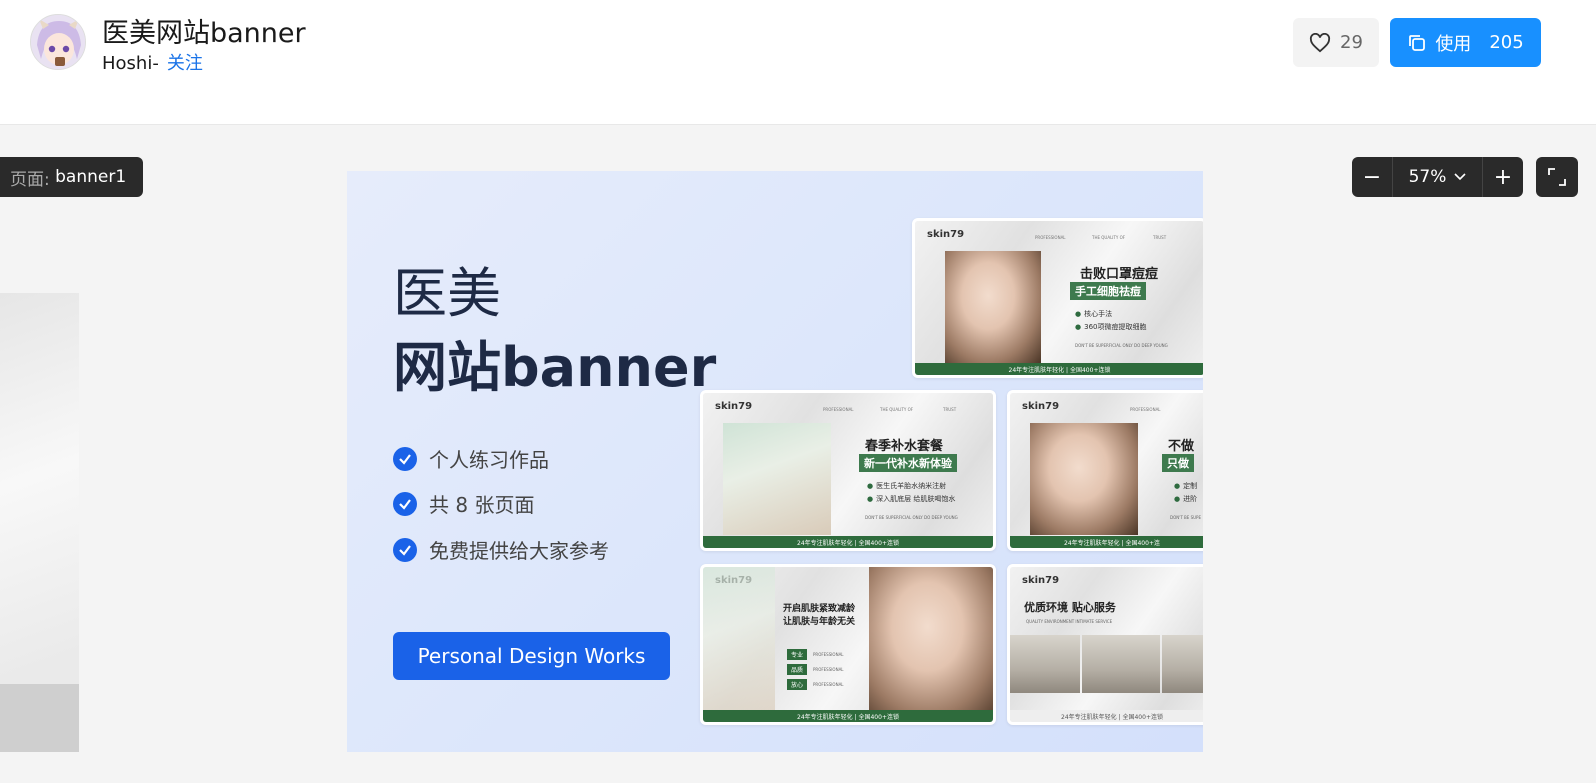  What do you see at coordinates (1453, 44) in the screenshot?
I see `use-label: 使用` at bounding box center [1453, 44].